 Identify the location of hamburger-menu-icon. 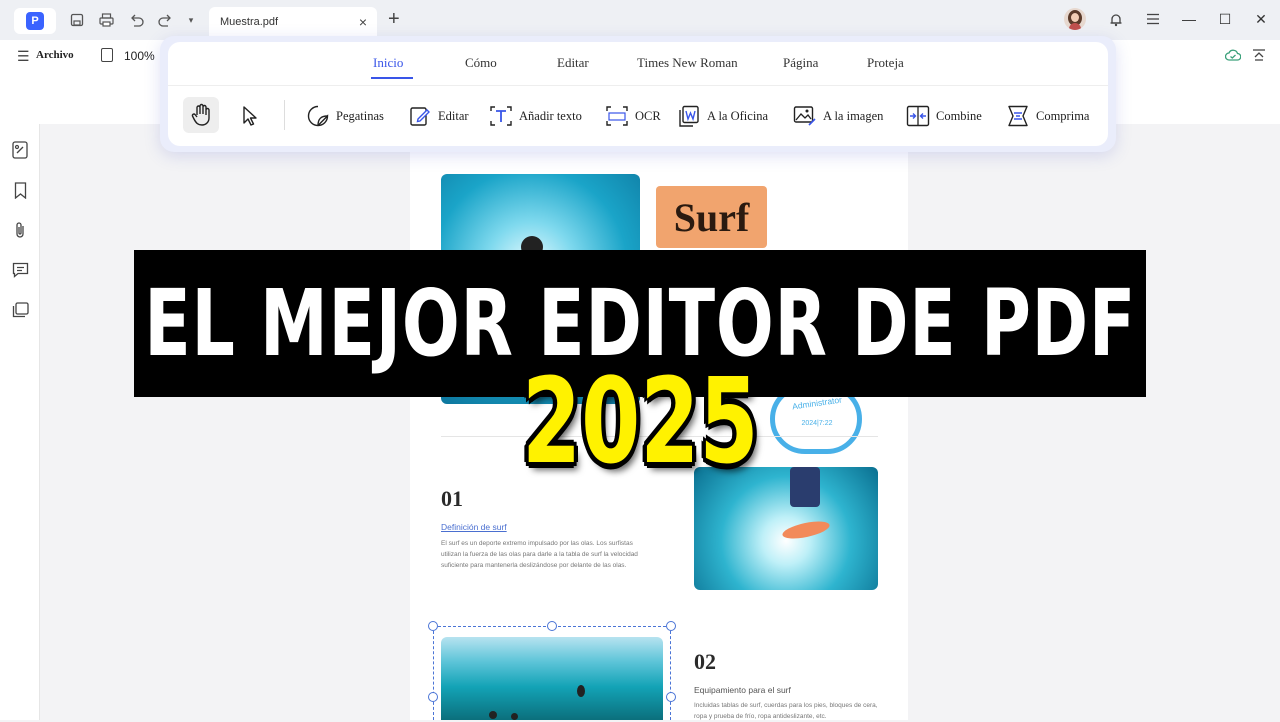
(1153, 19).